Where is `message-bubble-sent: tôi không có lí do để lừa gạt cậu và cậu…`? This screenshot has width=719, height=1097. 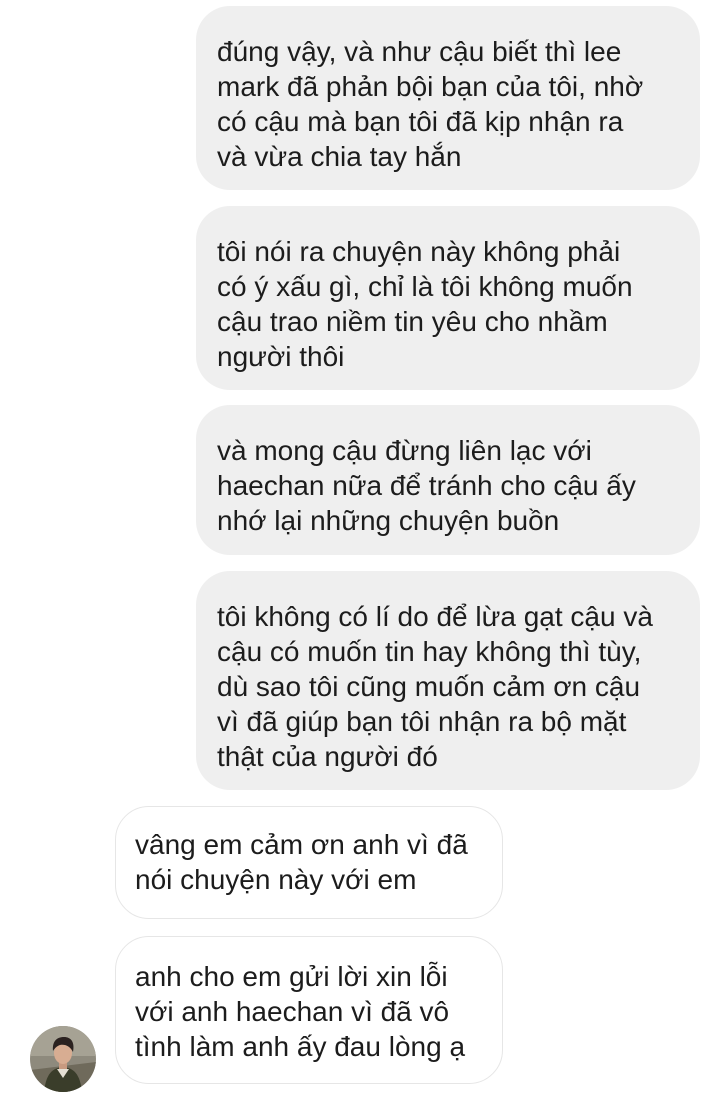
message-bubble-sent: tôi không có lí do để lừa gạt cậu và cậu… is located at coordinates (448, 680).